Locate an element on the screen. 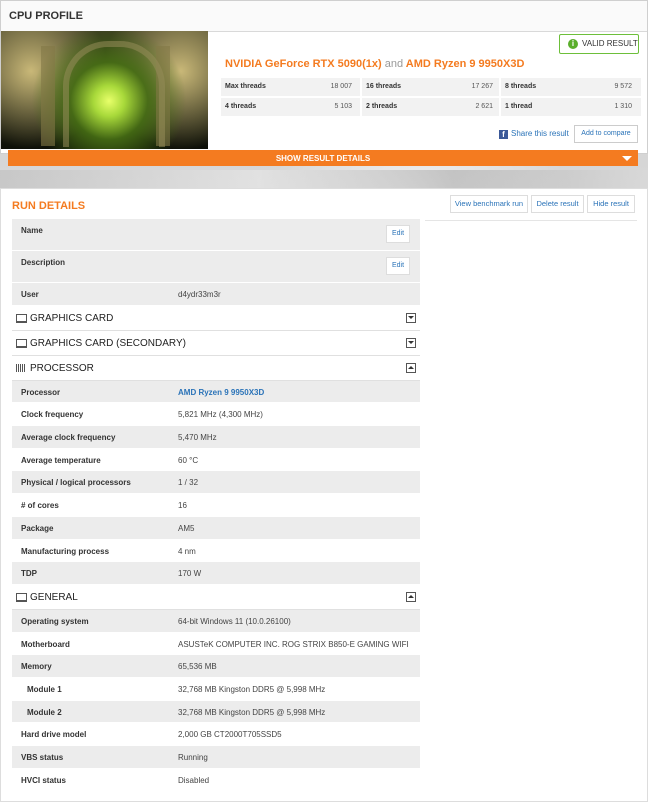  score-value: 18 007 is located at coordinates (341, 86).